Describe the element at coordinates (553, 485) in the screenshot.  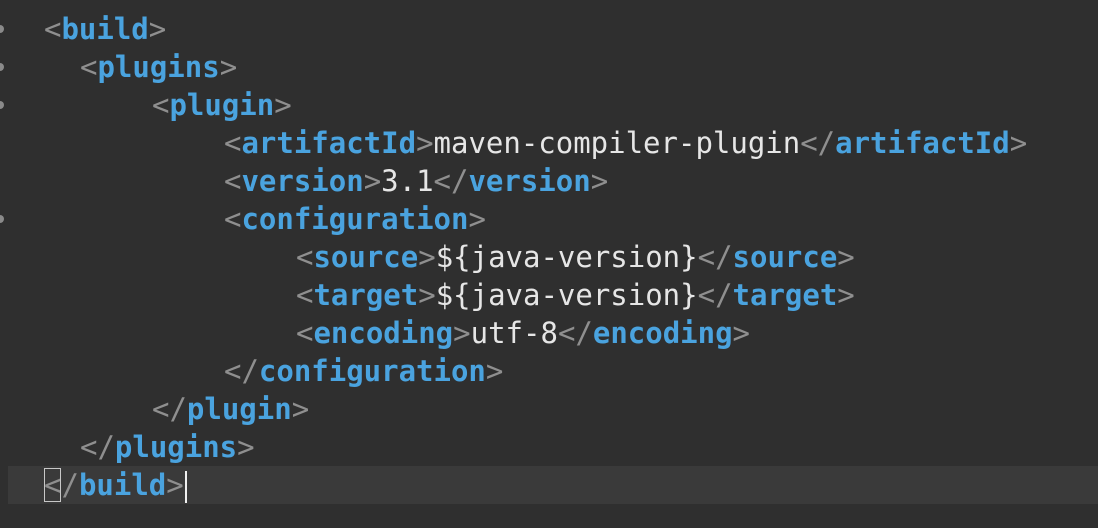
I see `code-line-current: </build>` at that location.